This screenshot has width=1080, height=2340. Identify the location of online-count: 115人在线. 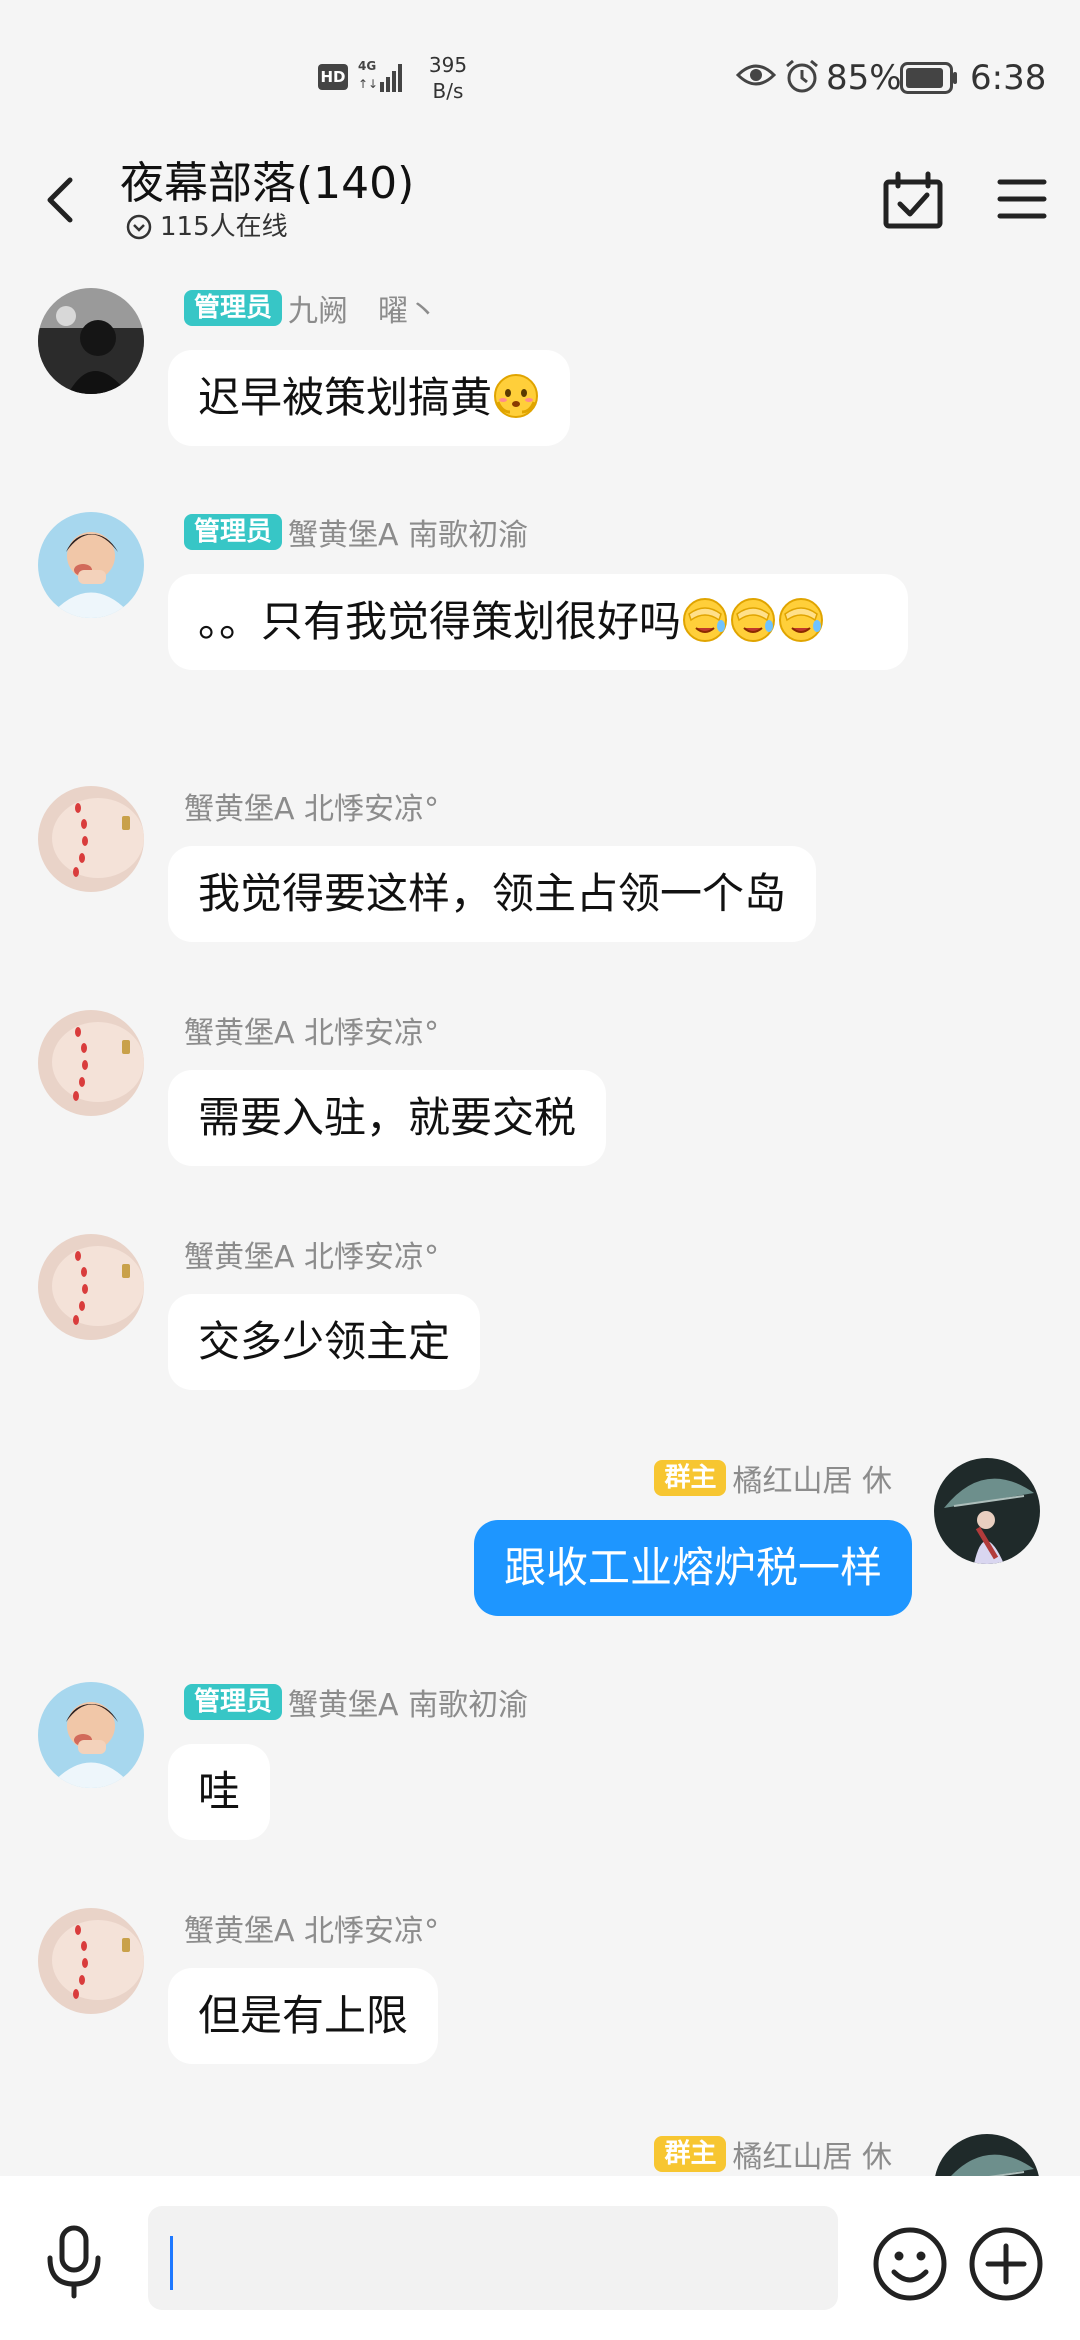
(207, 227).